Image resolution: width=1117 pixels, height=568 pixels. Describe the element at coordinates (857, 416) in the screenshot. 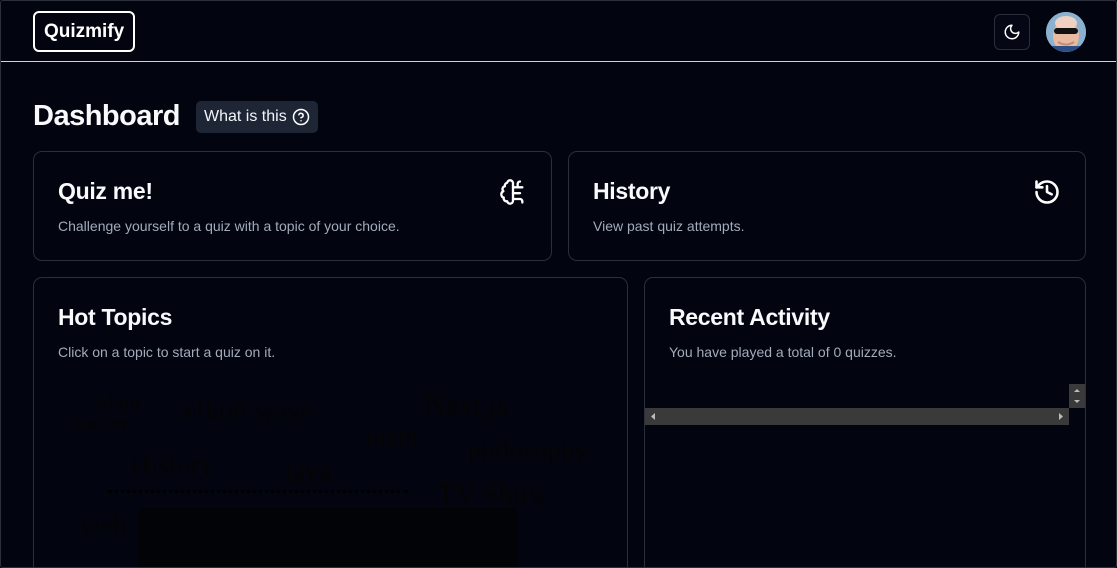

I see `horizontal-scrollbar` at that location.